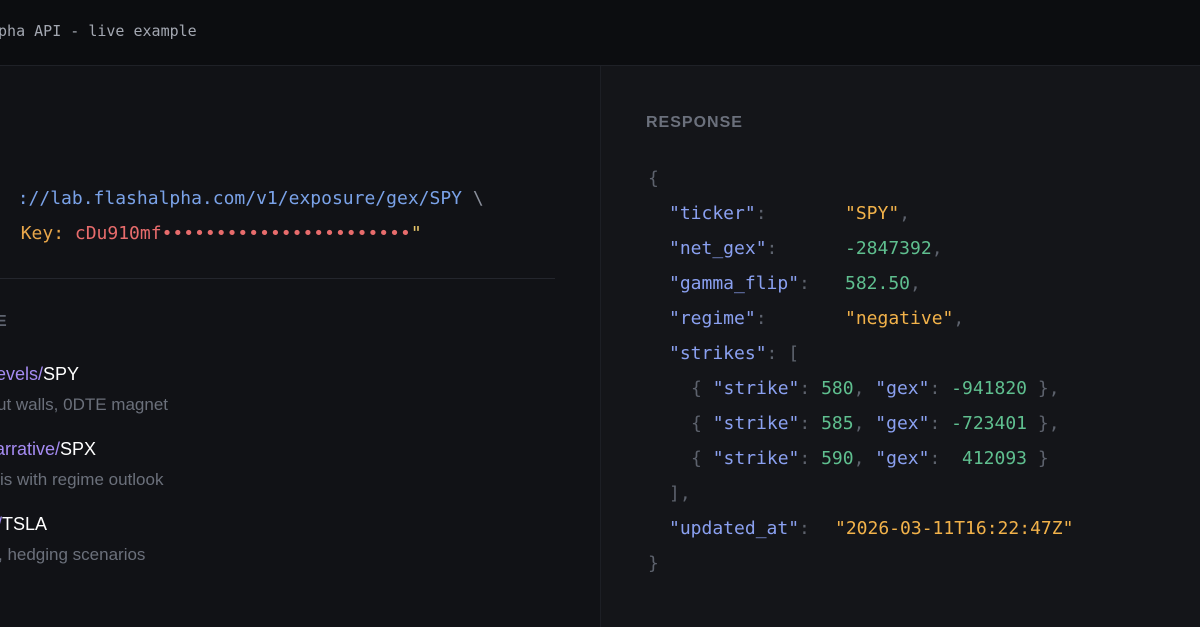 This screenshot has height=627, width=1200. I want to click on json-ticker-value: "SPY",, so click(878, 213).